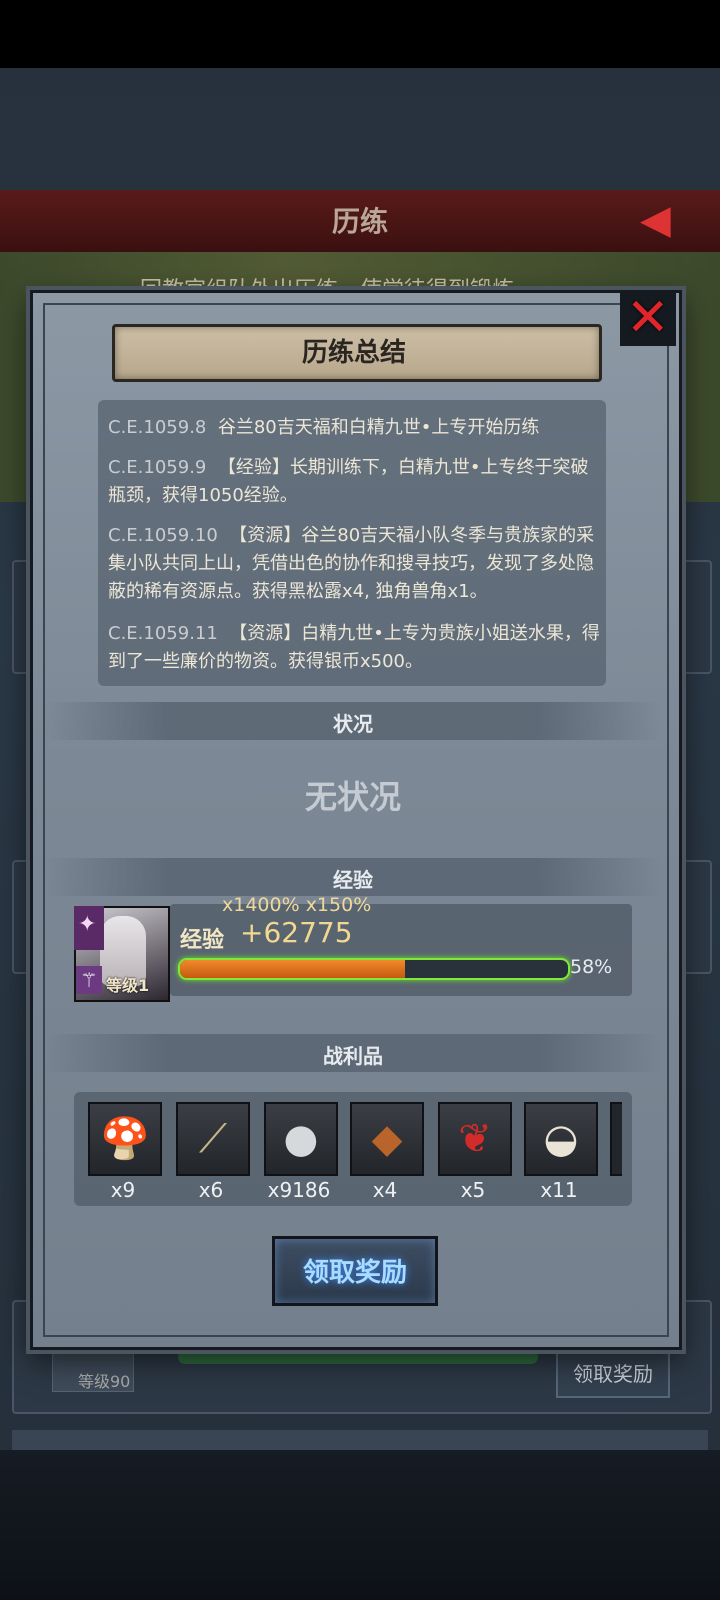 The width and height of the screenshot is (720, 1600). I want to click on log-text: 谷兰80吉天福和白精九世•上专开始历练, so click(378, 427).